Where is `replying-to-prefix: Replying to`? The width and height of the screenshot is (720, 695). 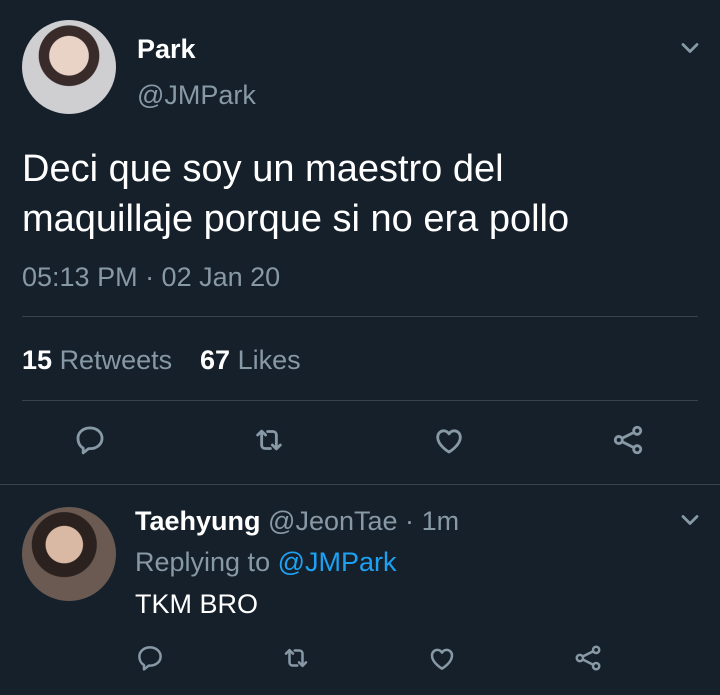 replying-to-prefix: Replying to is located at coordinates (203, 562).